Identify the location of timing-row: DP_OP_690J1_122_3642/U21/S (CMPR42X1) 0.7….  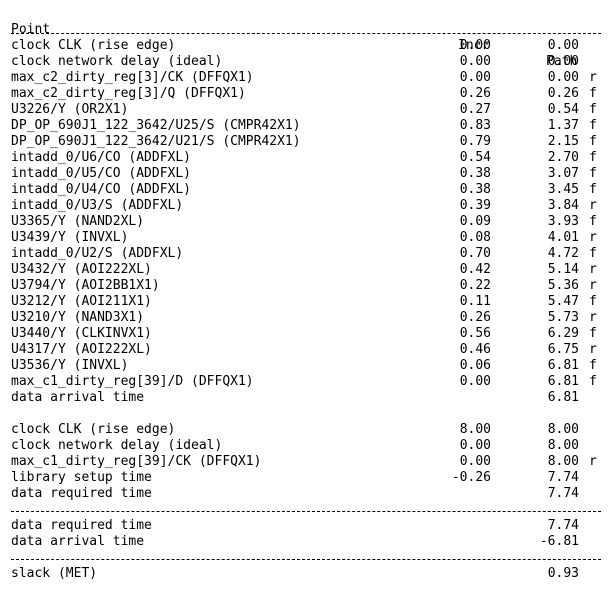
(305, 142).